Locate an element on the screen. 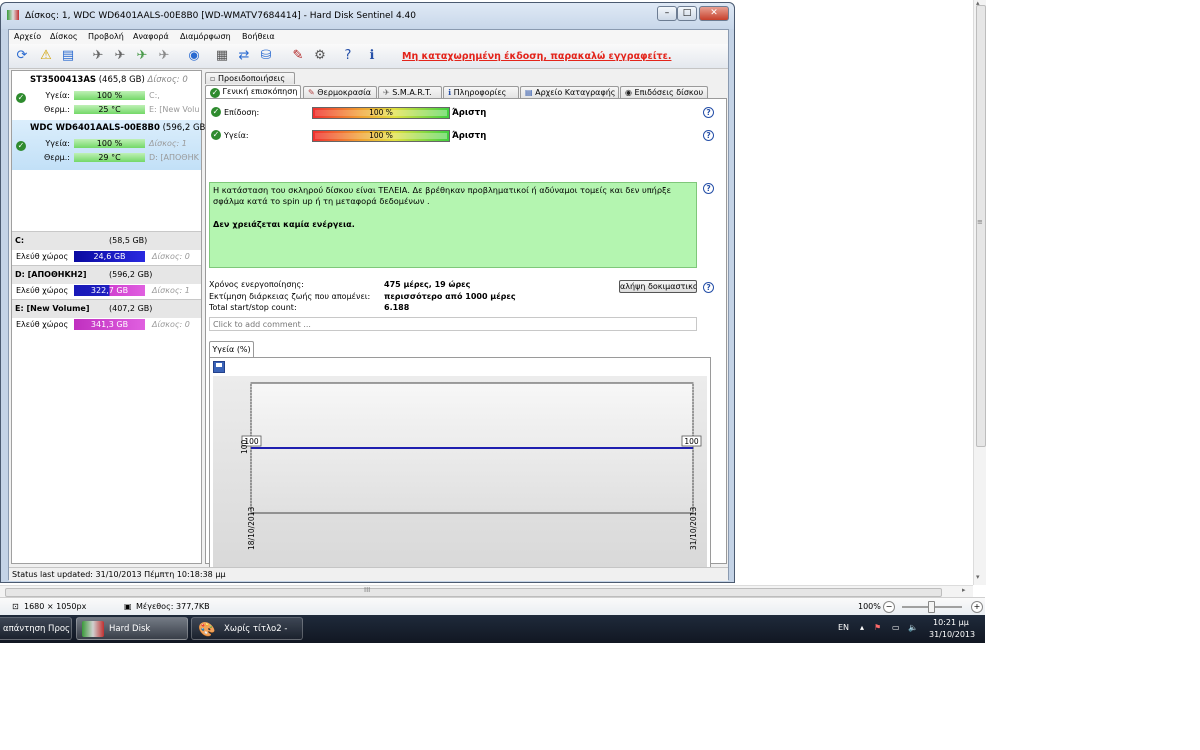  show-hidden-icons-icon: ▴ is located at coordinates (862, 627).